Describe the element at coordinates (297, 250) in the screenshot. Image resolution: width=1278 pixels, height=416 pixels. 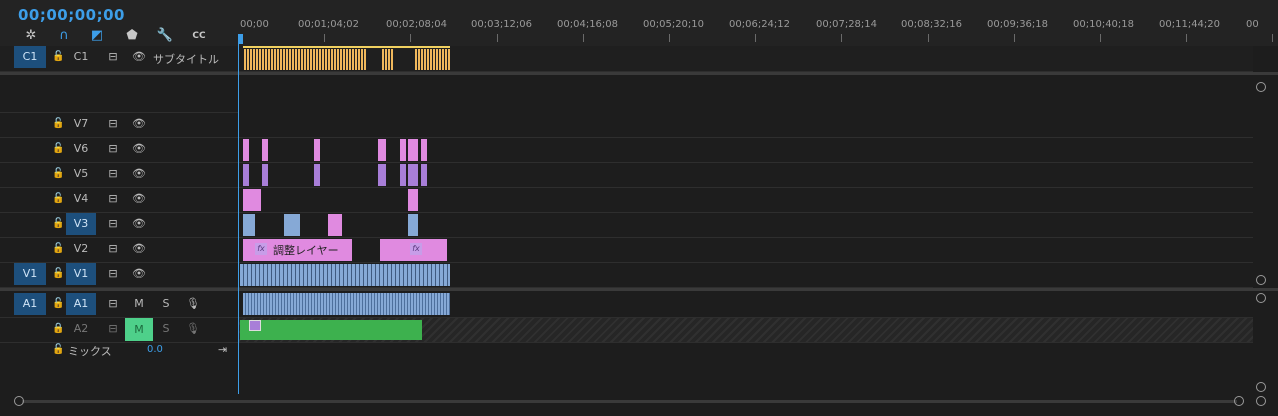
I see `adjustment-layer-clip: fx 調整レイヤー` at that location.